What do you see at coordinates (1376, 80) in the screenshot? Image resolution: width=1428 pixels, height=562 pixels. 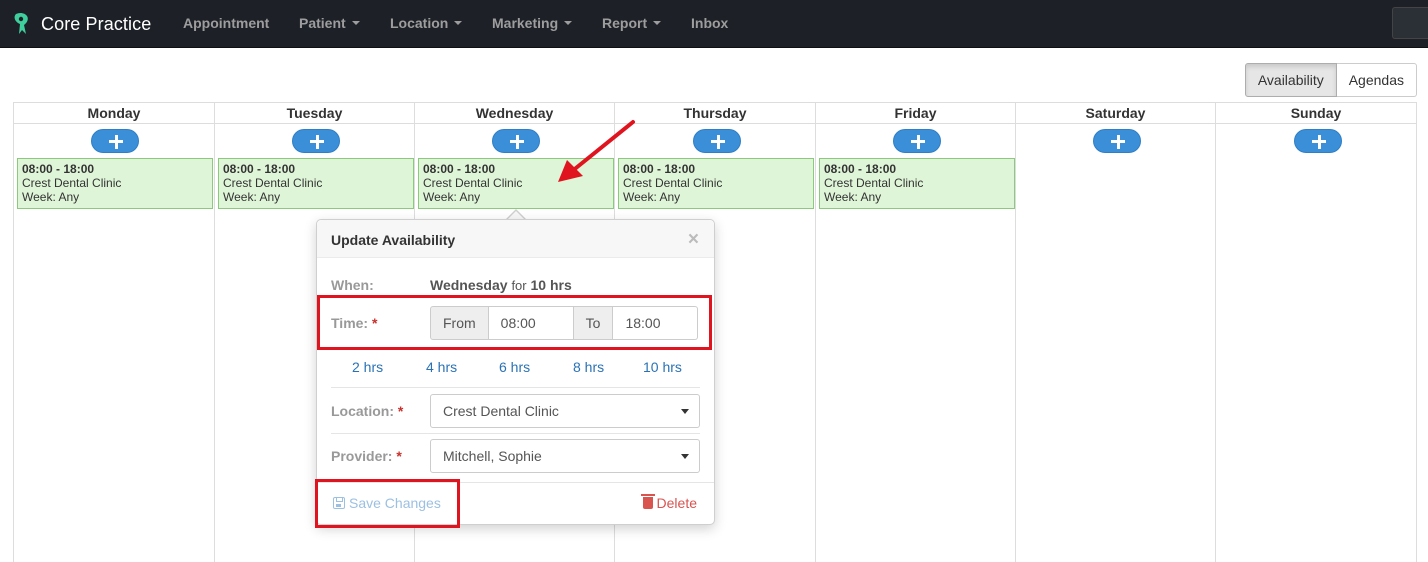 I see `agendas-tab: Agendas` at bounding box center [1376, 80].